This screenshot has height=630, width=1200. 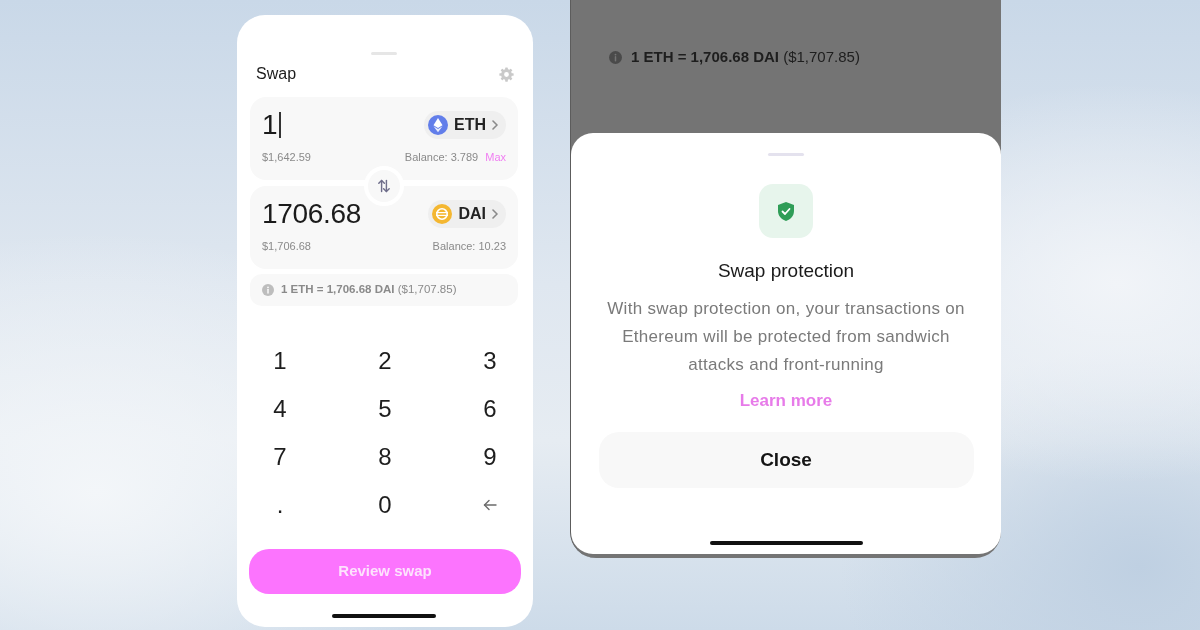 What do you see at coordinates (385, 505) in the screenshot?
I see `keypad-key: 0` at bounding box center [385, 505].